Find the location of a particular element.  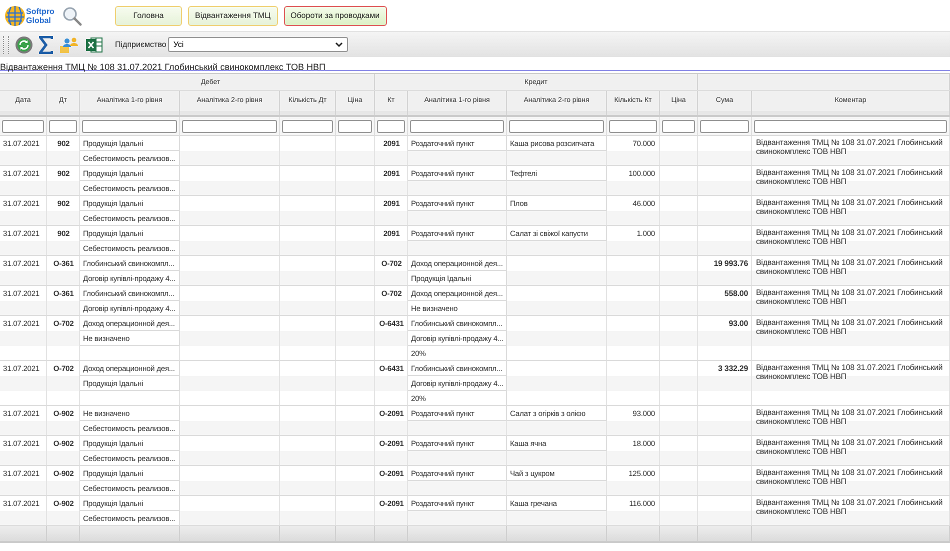

spreadsheet-icon is located at coordinates (94, 45).